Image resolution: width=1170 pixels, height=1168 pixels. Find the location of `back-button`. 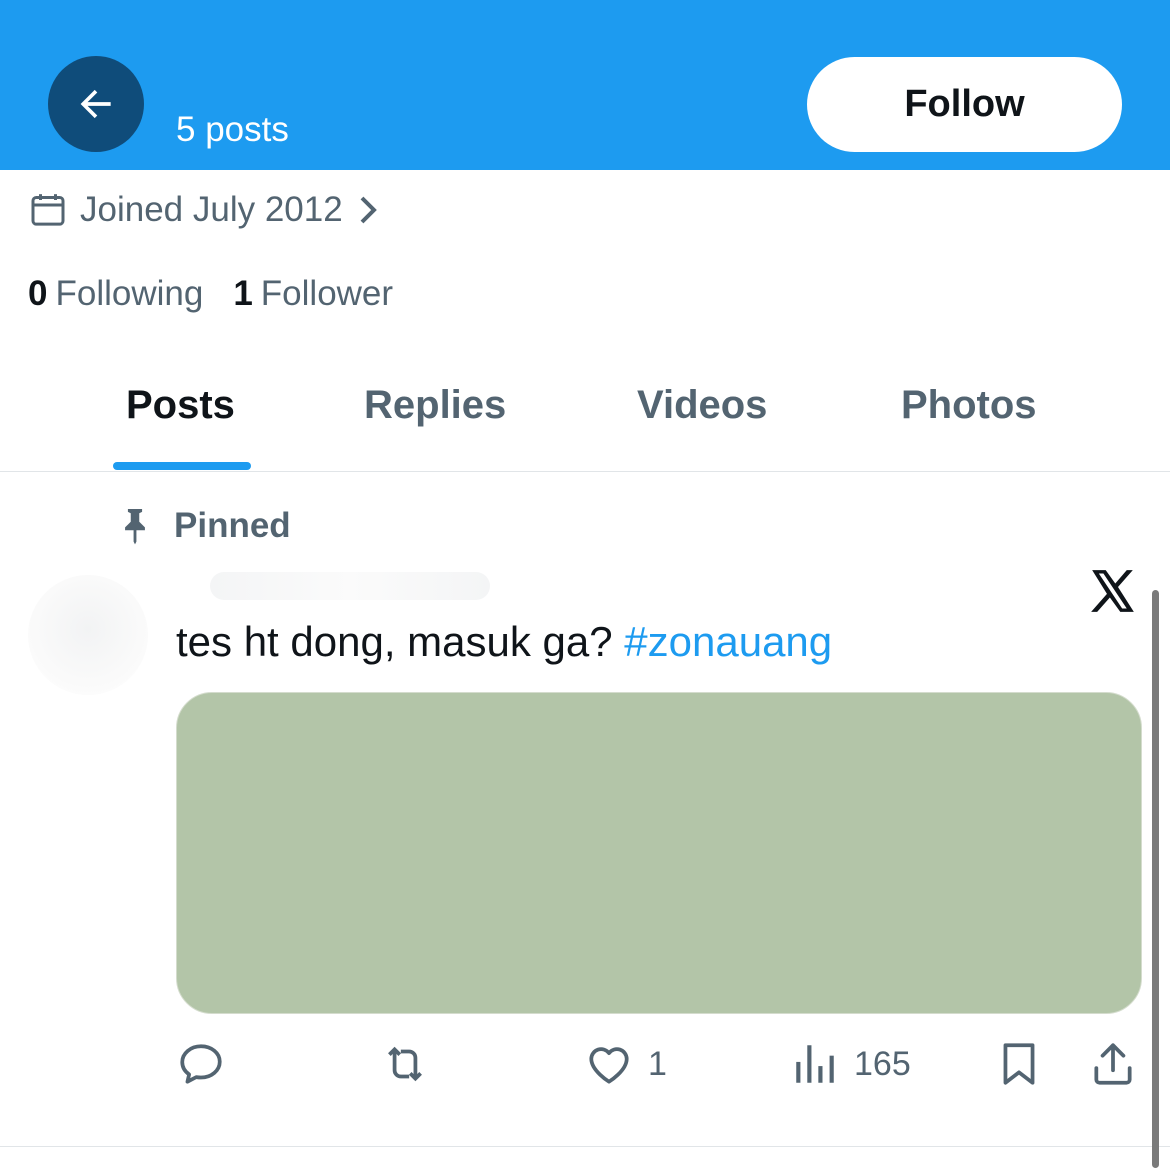

back-button is located at coordinates (96, 104).